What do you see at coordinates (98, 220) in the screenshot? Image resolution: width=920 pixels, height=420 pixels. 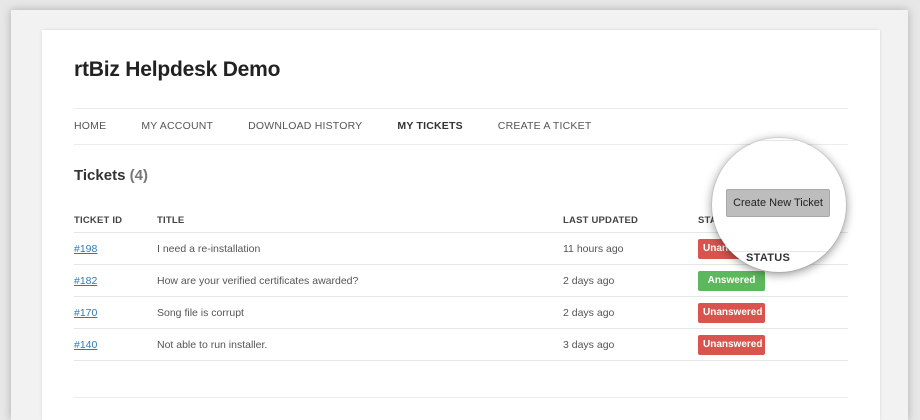 I see `column-header-ticket-id: TICKET ID` at bounding box center [98, 220].